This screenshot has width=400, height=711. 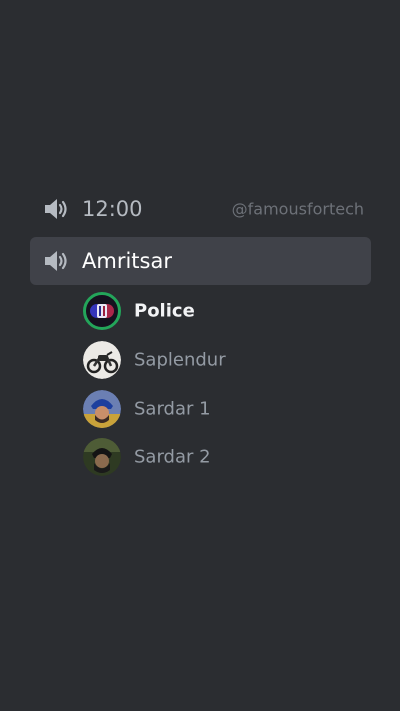 I want to click on police-light-avatar, so click(x=102, y=311).